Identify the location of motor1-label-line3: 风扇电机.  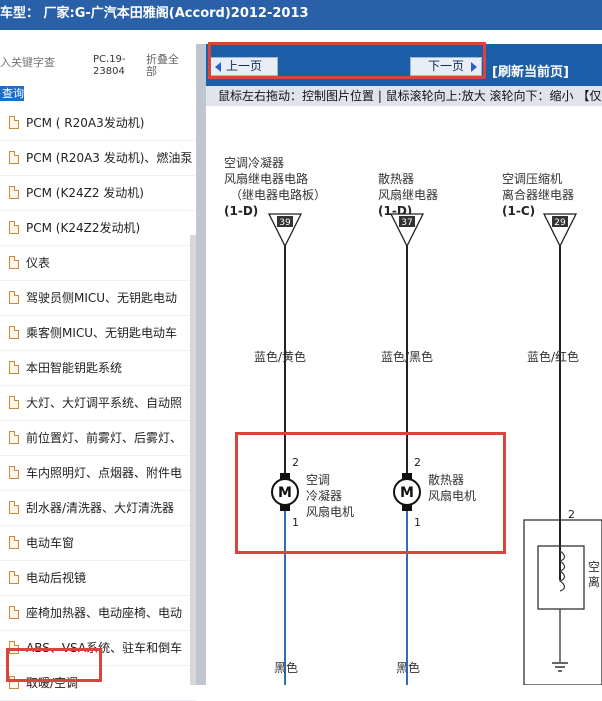
(330, 511).